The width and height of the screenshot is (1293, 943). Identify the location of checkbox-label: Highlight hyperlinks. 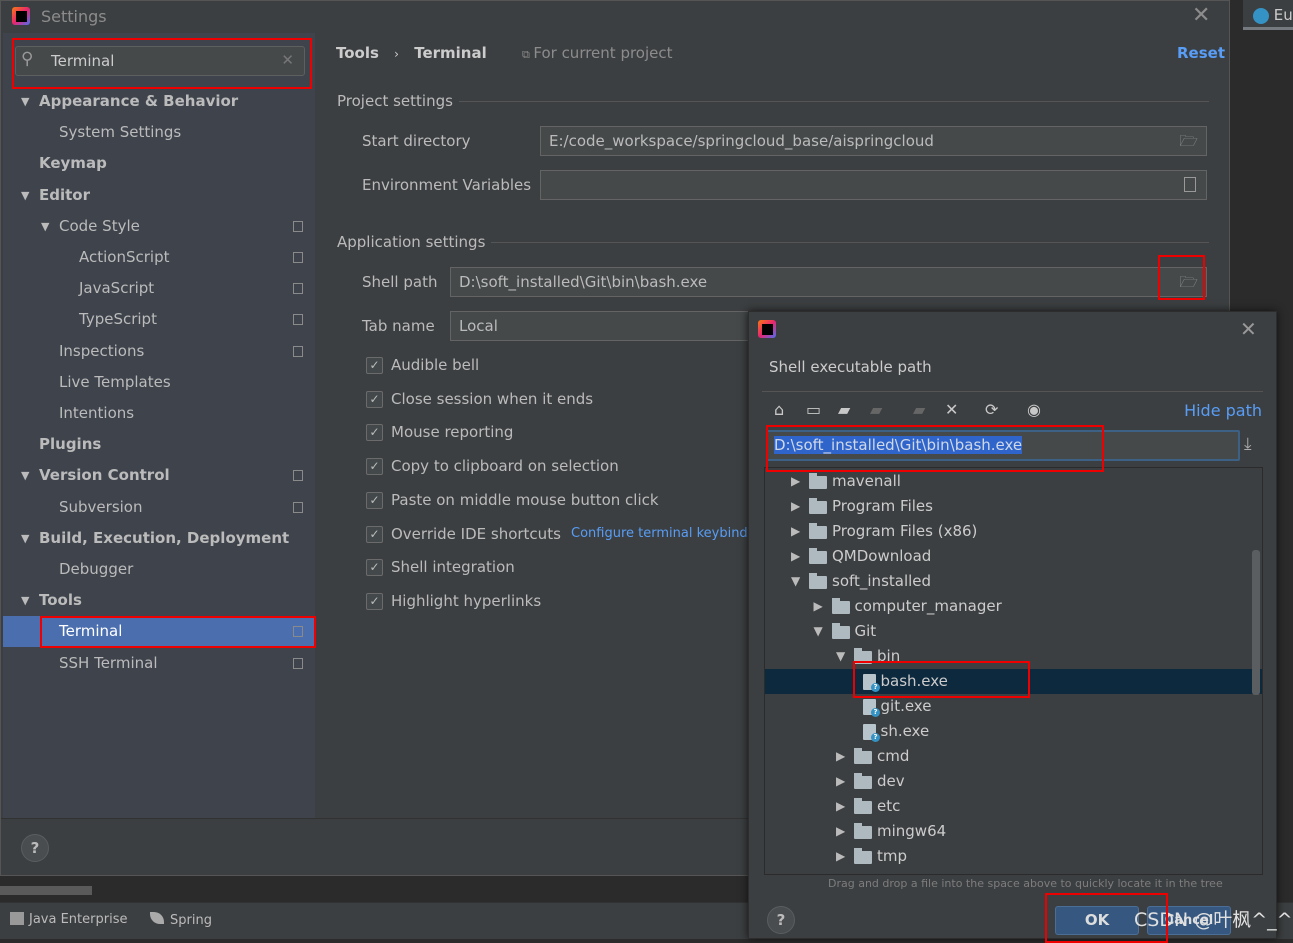
(466, 601).